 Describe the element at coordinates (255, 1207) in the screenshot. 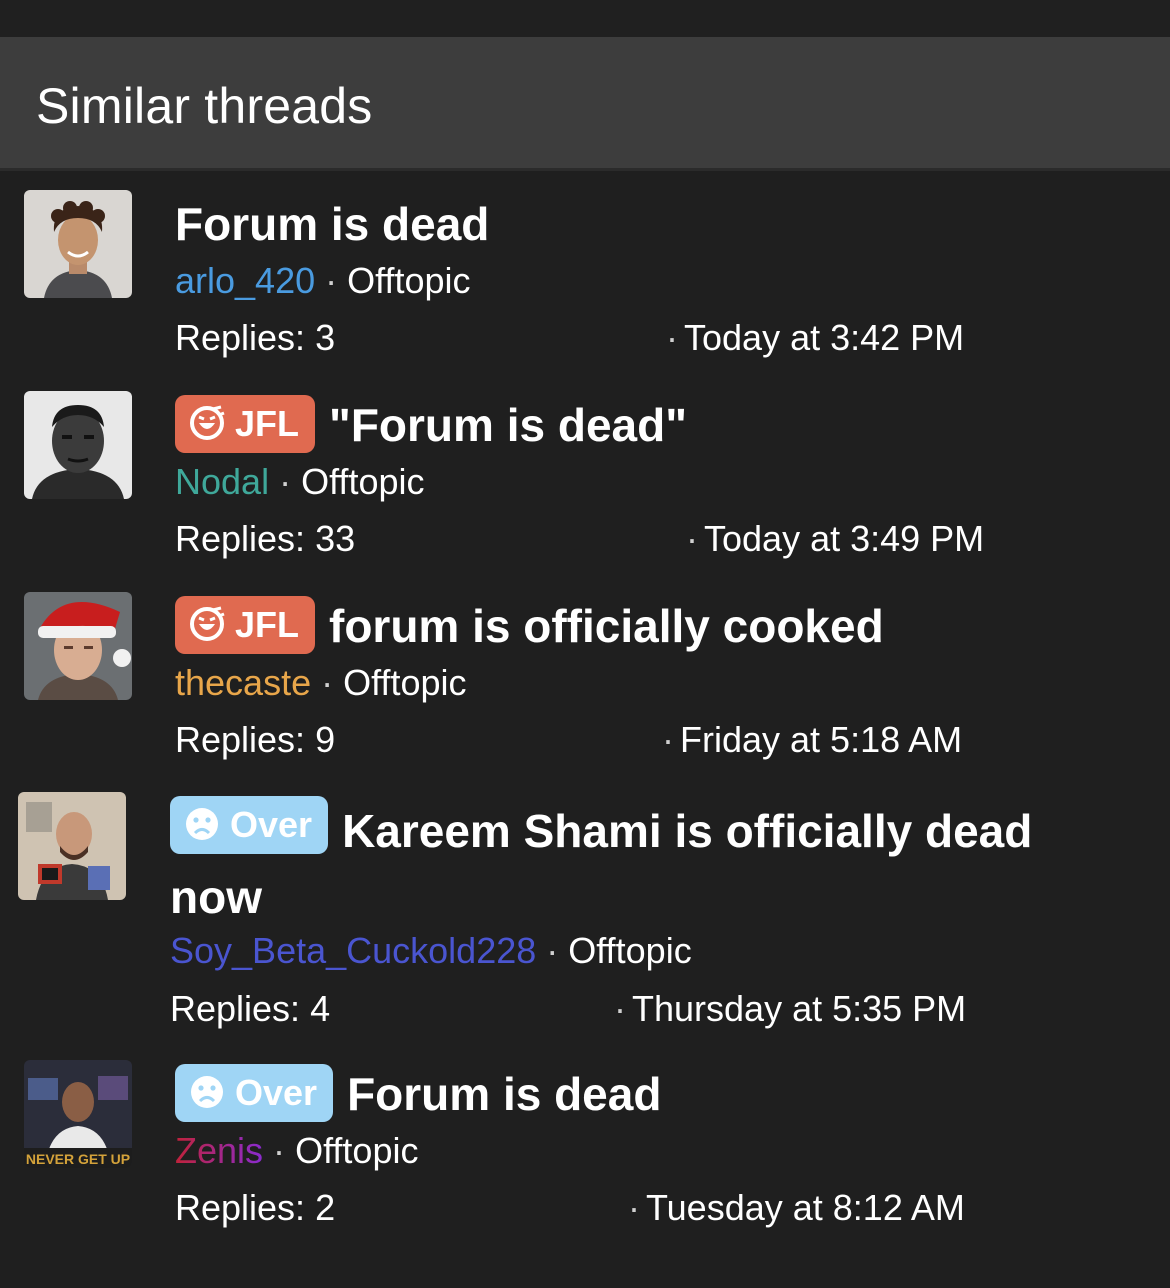

I see `thread-replies: Replies: 2` at that location.